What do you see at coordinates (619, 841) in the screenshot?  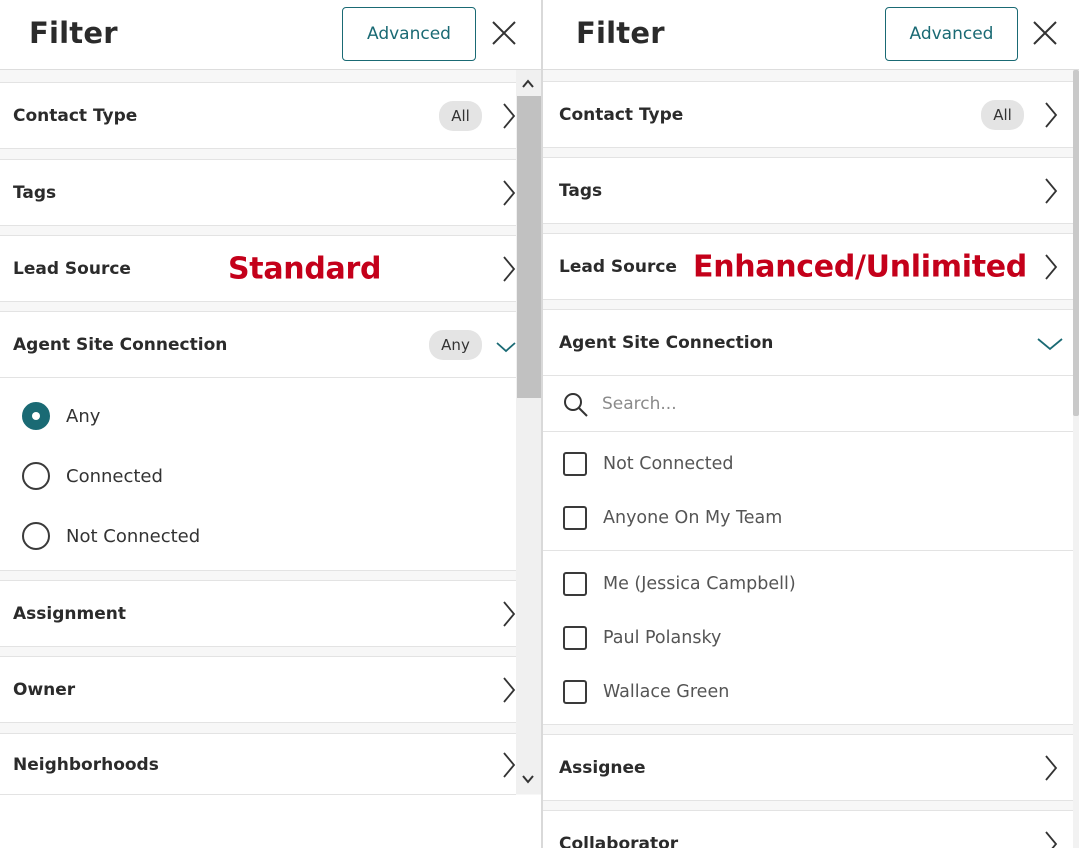 I see `section-label: Collaborator` at bounding box center [619, 841].